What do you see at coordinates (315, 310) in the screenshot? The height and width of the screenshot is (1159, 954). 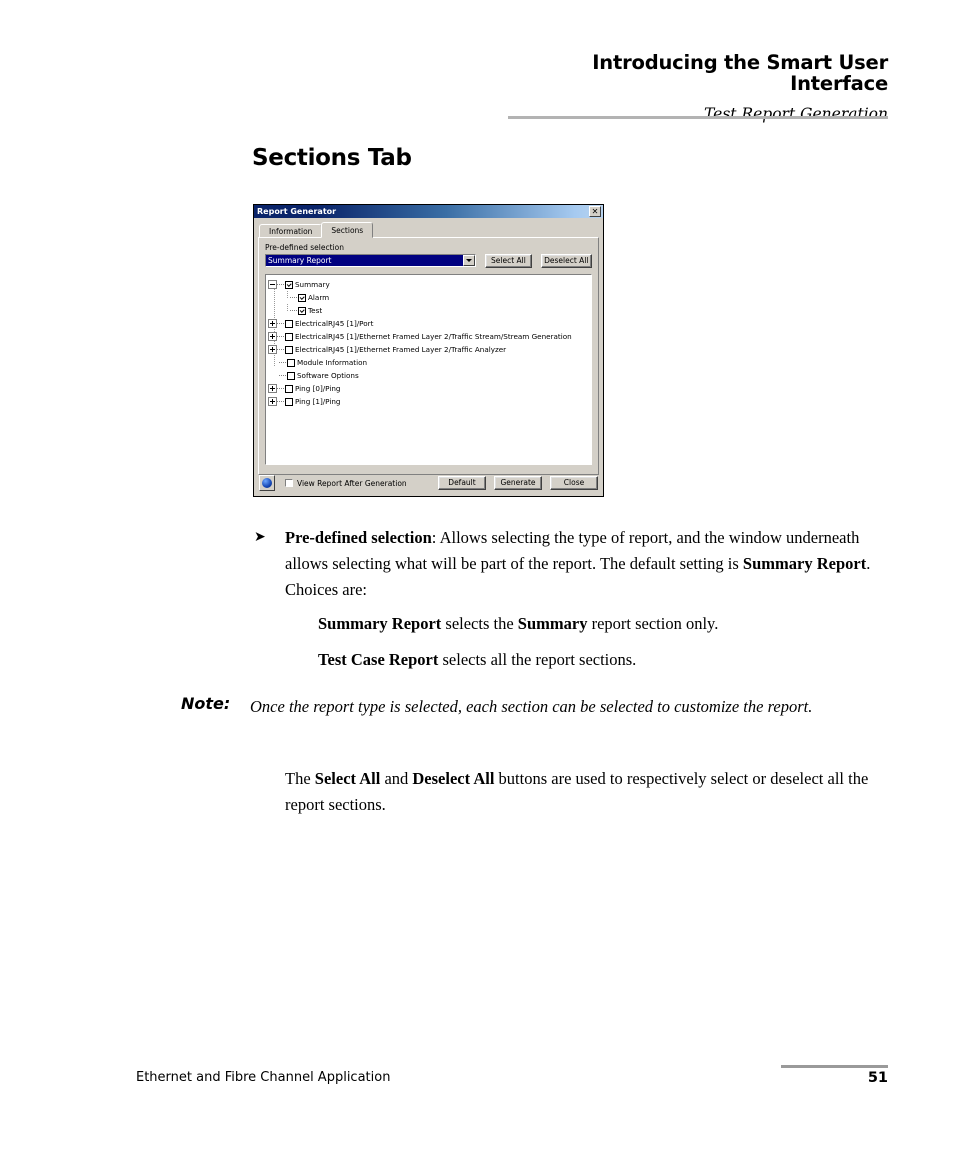 I see `tree-item-label: Test` at bounding box center [315, 310].